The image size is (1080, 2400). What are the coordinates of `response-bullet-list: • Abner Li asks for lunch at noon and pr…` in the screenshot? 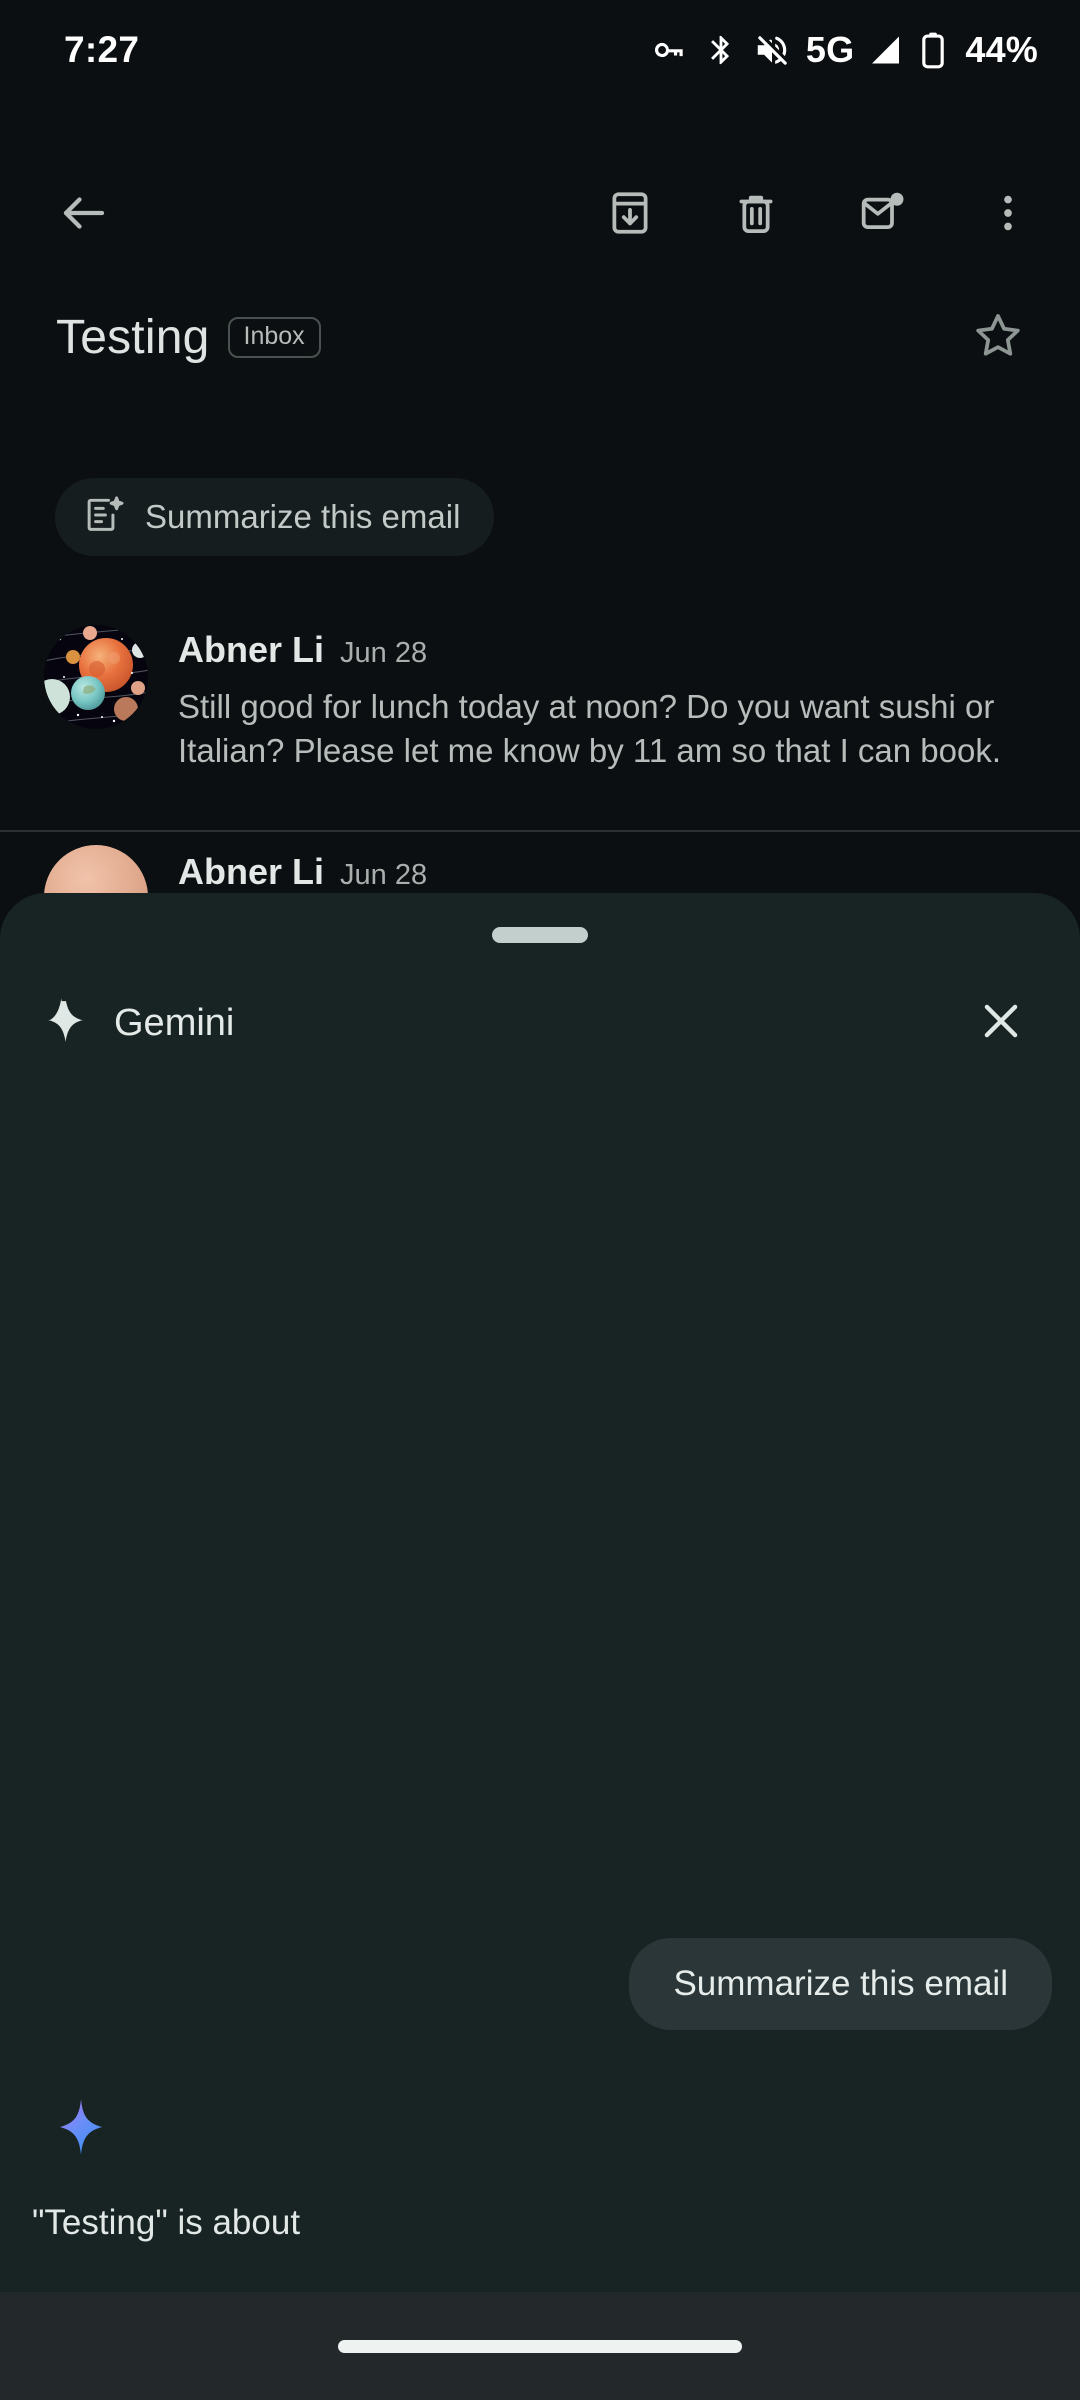 It's located at (531, 2282).